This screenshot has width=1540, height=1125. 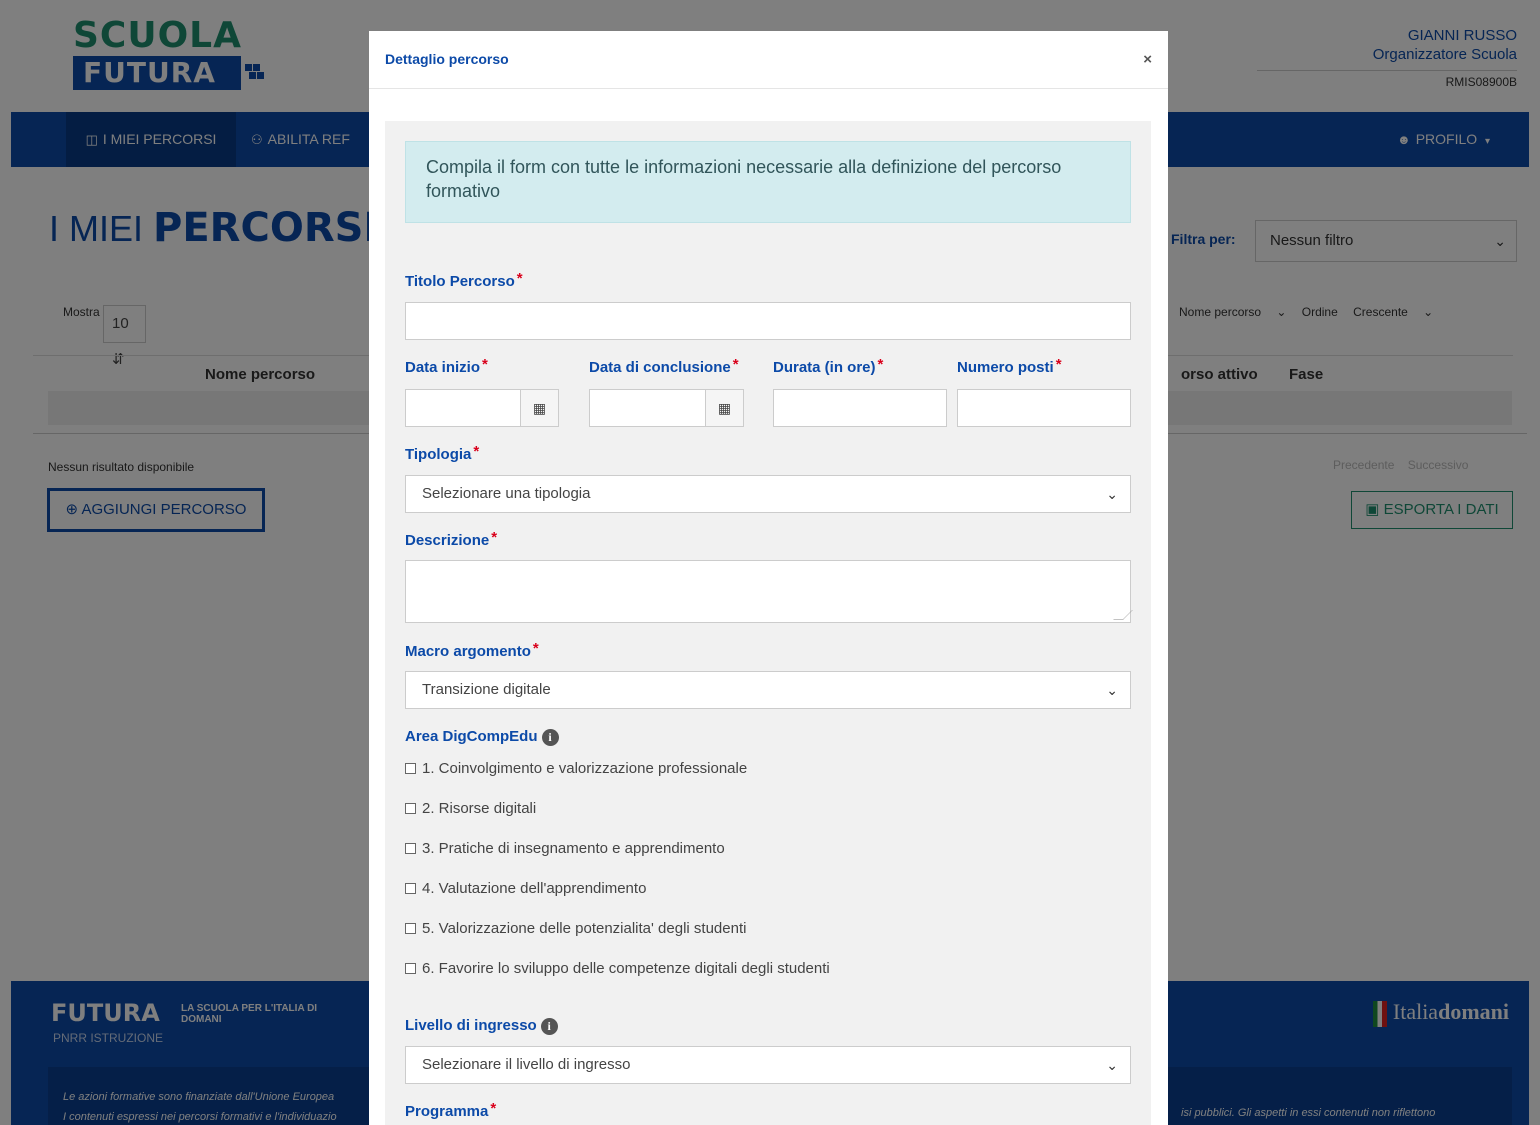 I want to click on resize-handle-icon, so click(x=1123, y=615).